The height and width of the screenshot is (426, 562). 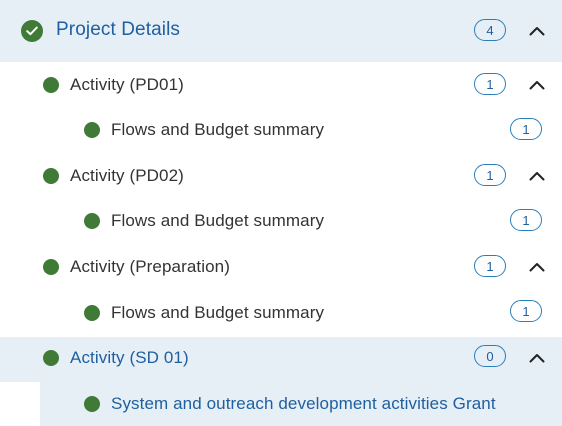 I want to click on section-title: Project Details, so click(x=118, y=29).